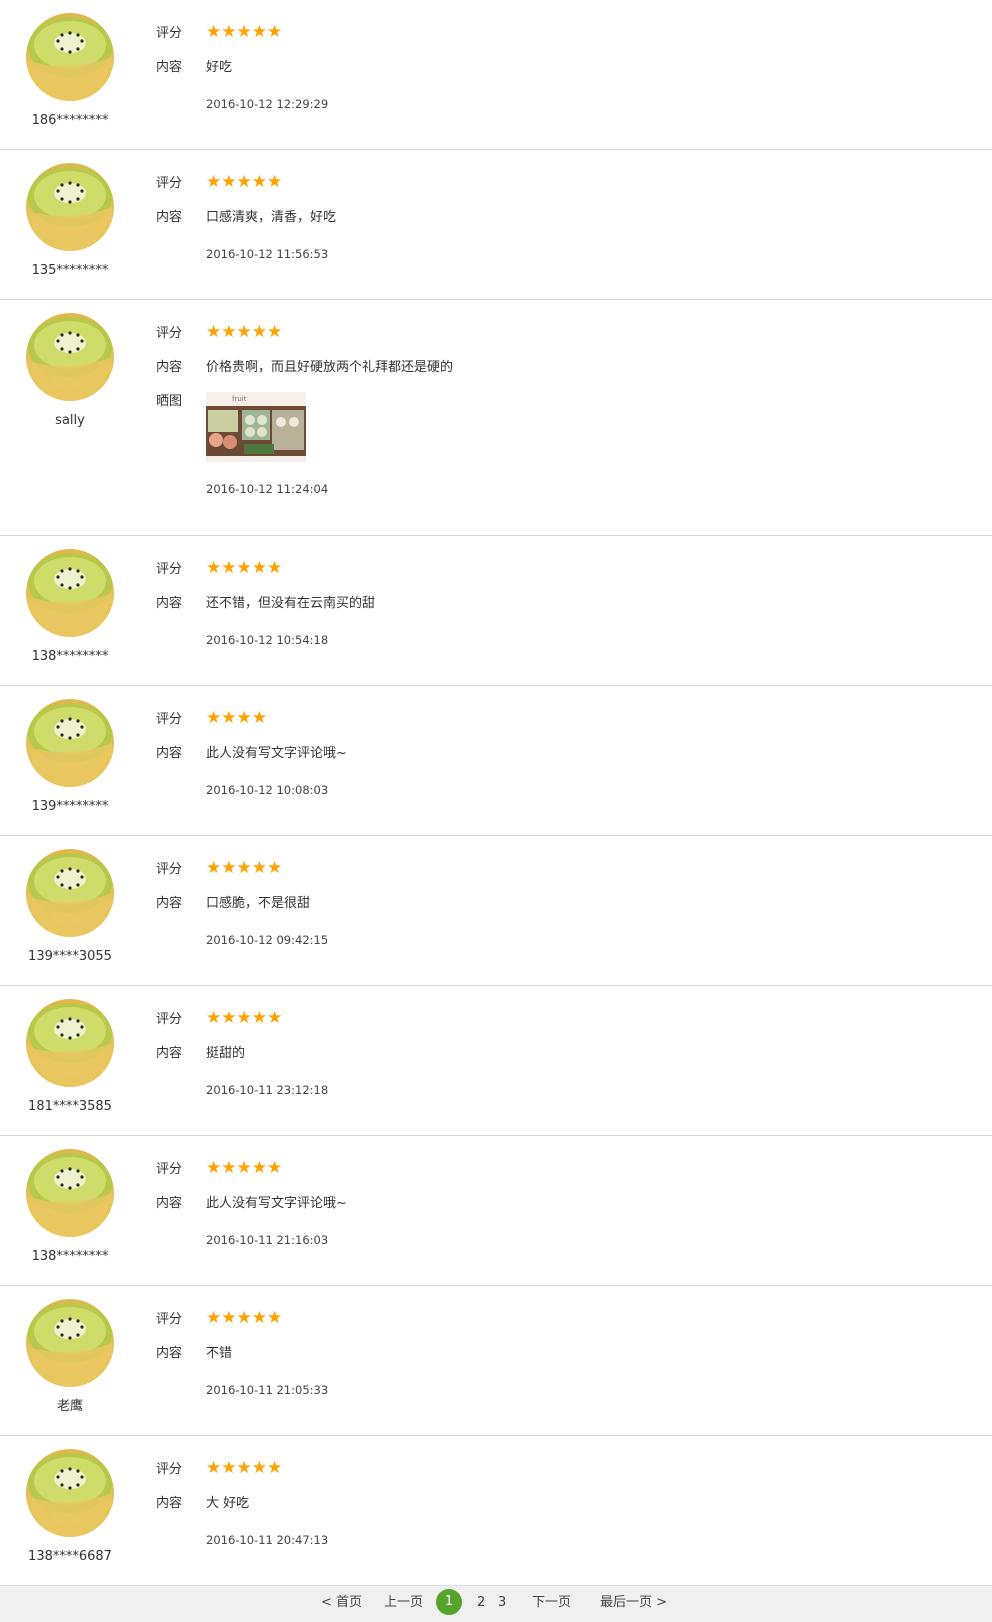  I want to click on first-page-link: < 首页, so click(341, 1603).